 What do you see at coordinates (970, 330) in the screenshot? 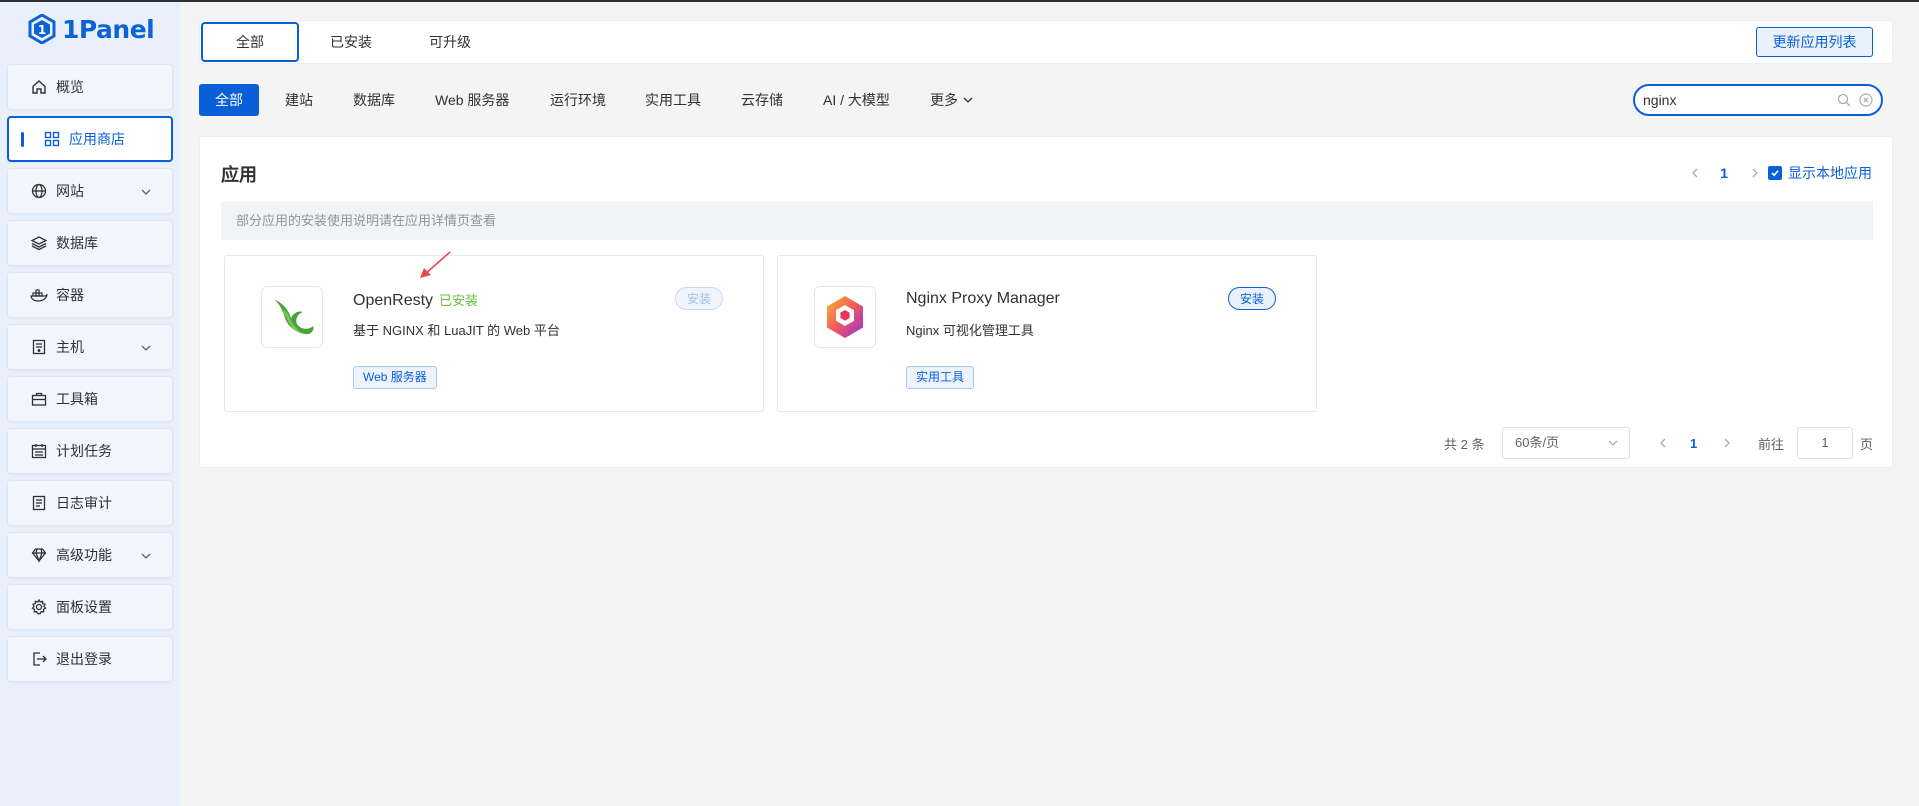
I see `app-description: Nginx 可视化管理工具` at bounding box center [970, 330].